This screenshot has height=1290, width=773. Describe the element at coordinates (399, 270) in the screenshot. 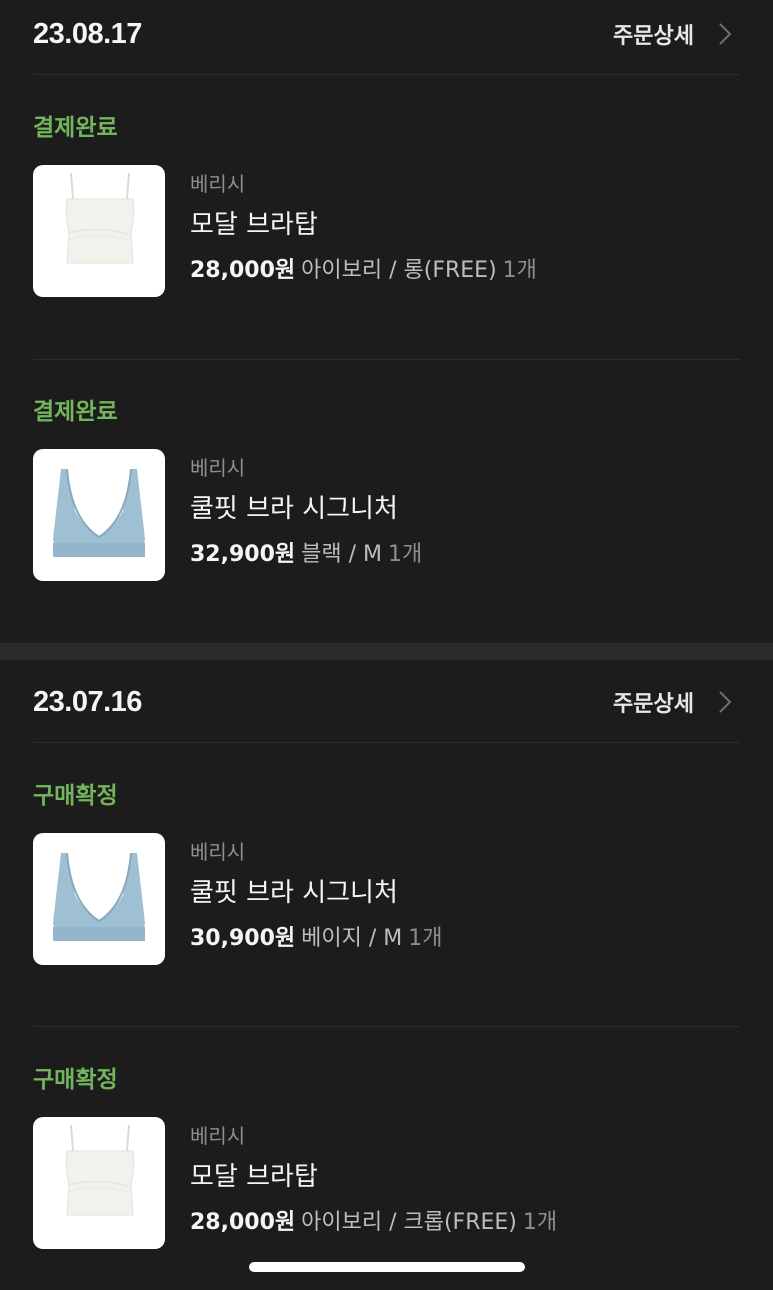

I see `product-option: 아이보리 / 롱(FREE)` at that location.